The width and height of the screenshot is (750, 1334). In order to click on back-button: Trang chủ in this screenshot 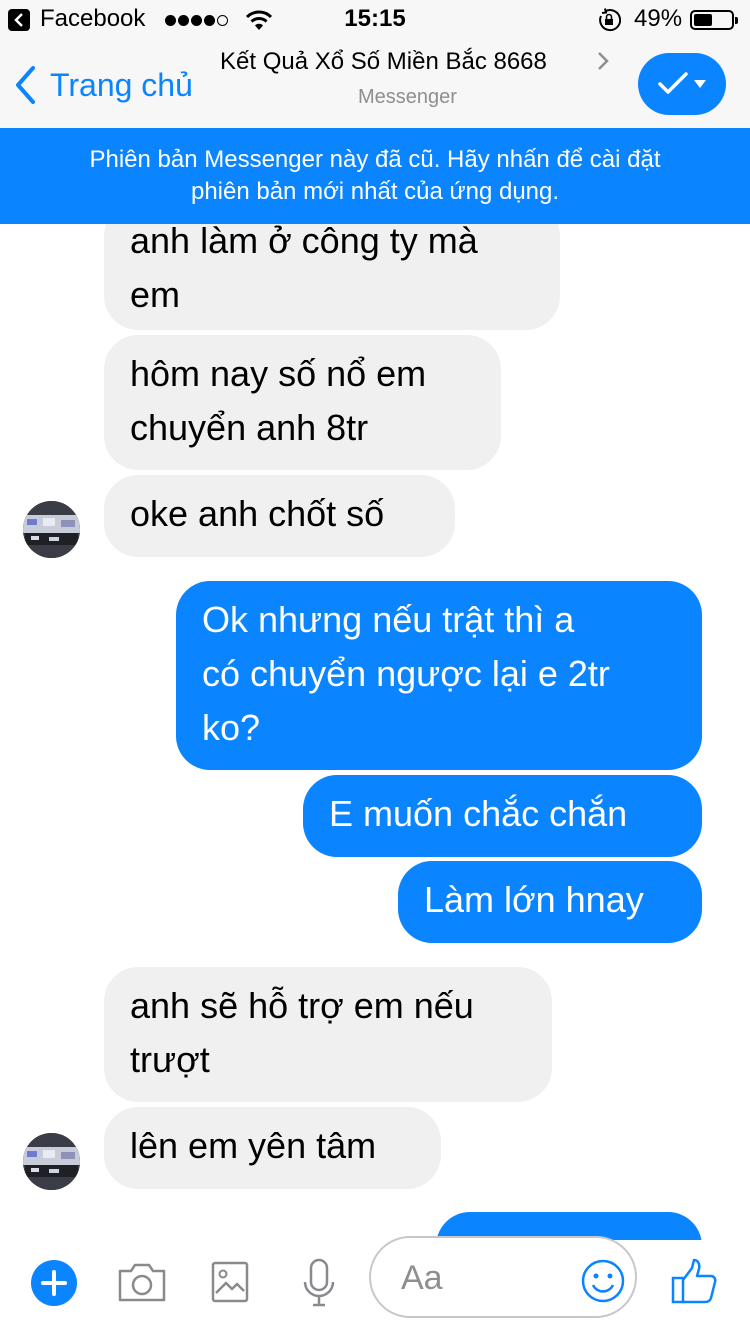, I will do `click(103, 85)`.